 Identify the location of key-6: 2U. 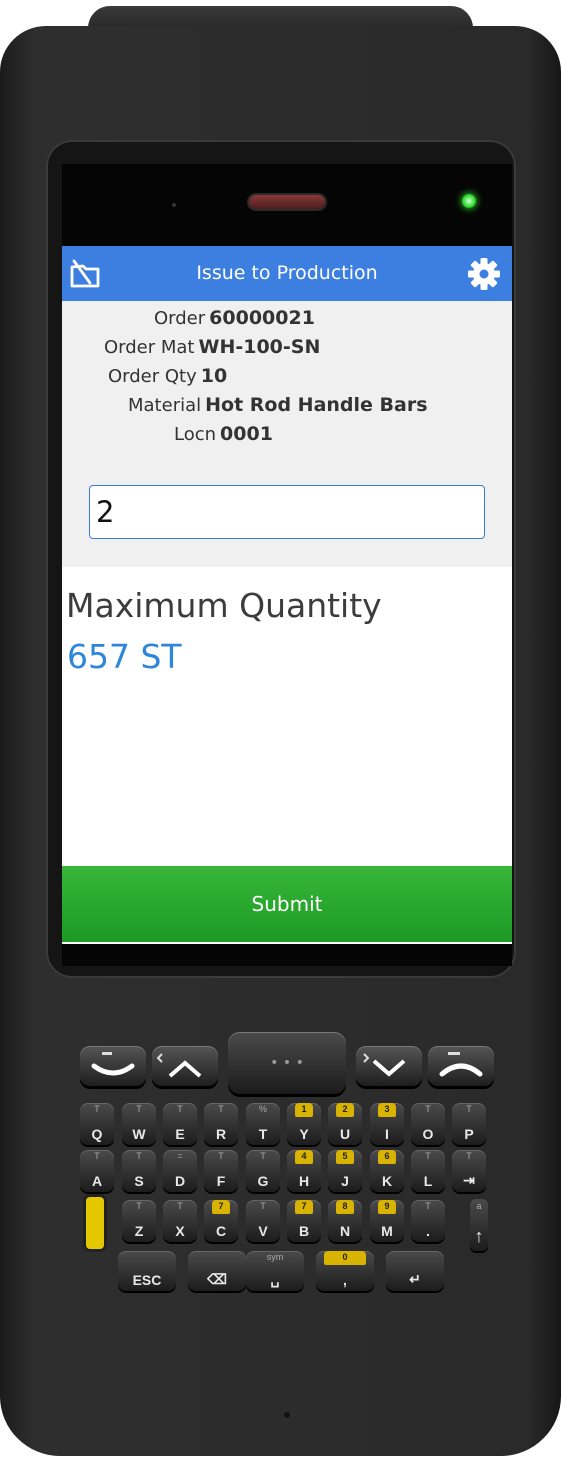
(345, 1124).